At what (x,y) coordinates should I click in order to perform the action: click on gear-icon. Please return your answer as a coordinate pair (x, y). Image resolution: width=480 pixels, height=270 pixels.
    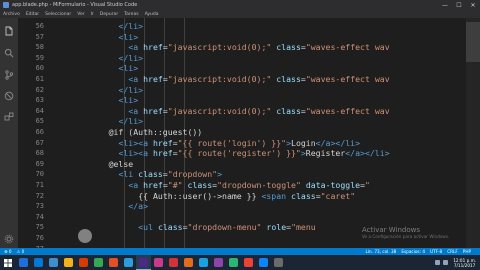
    Looking at the image, I should click on (9, 239).